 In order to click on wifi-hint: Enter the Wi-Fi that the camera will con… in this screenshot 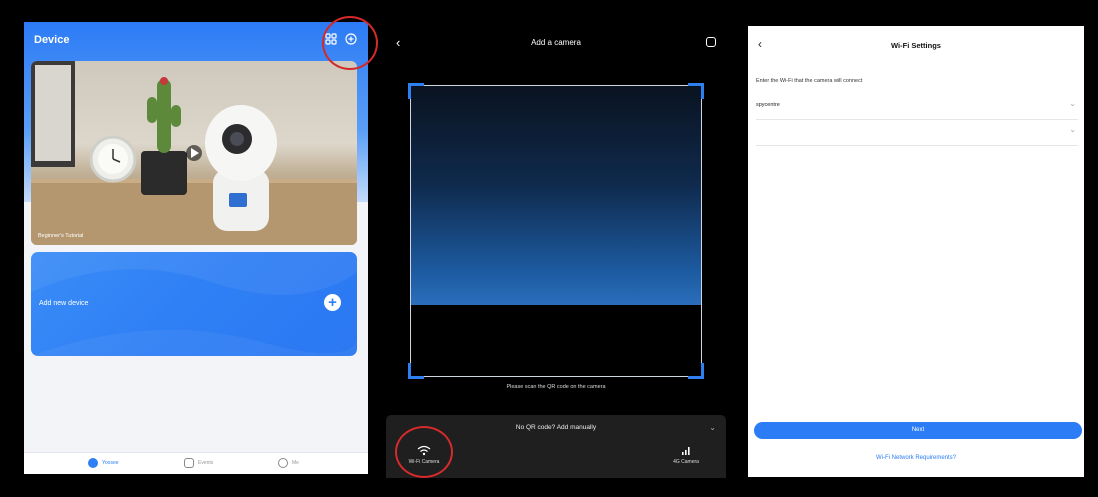, I will do `click(809, 81)`.